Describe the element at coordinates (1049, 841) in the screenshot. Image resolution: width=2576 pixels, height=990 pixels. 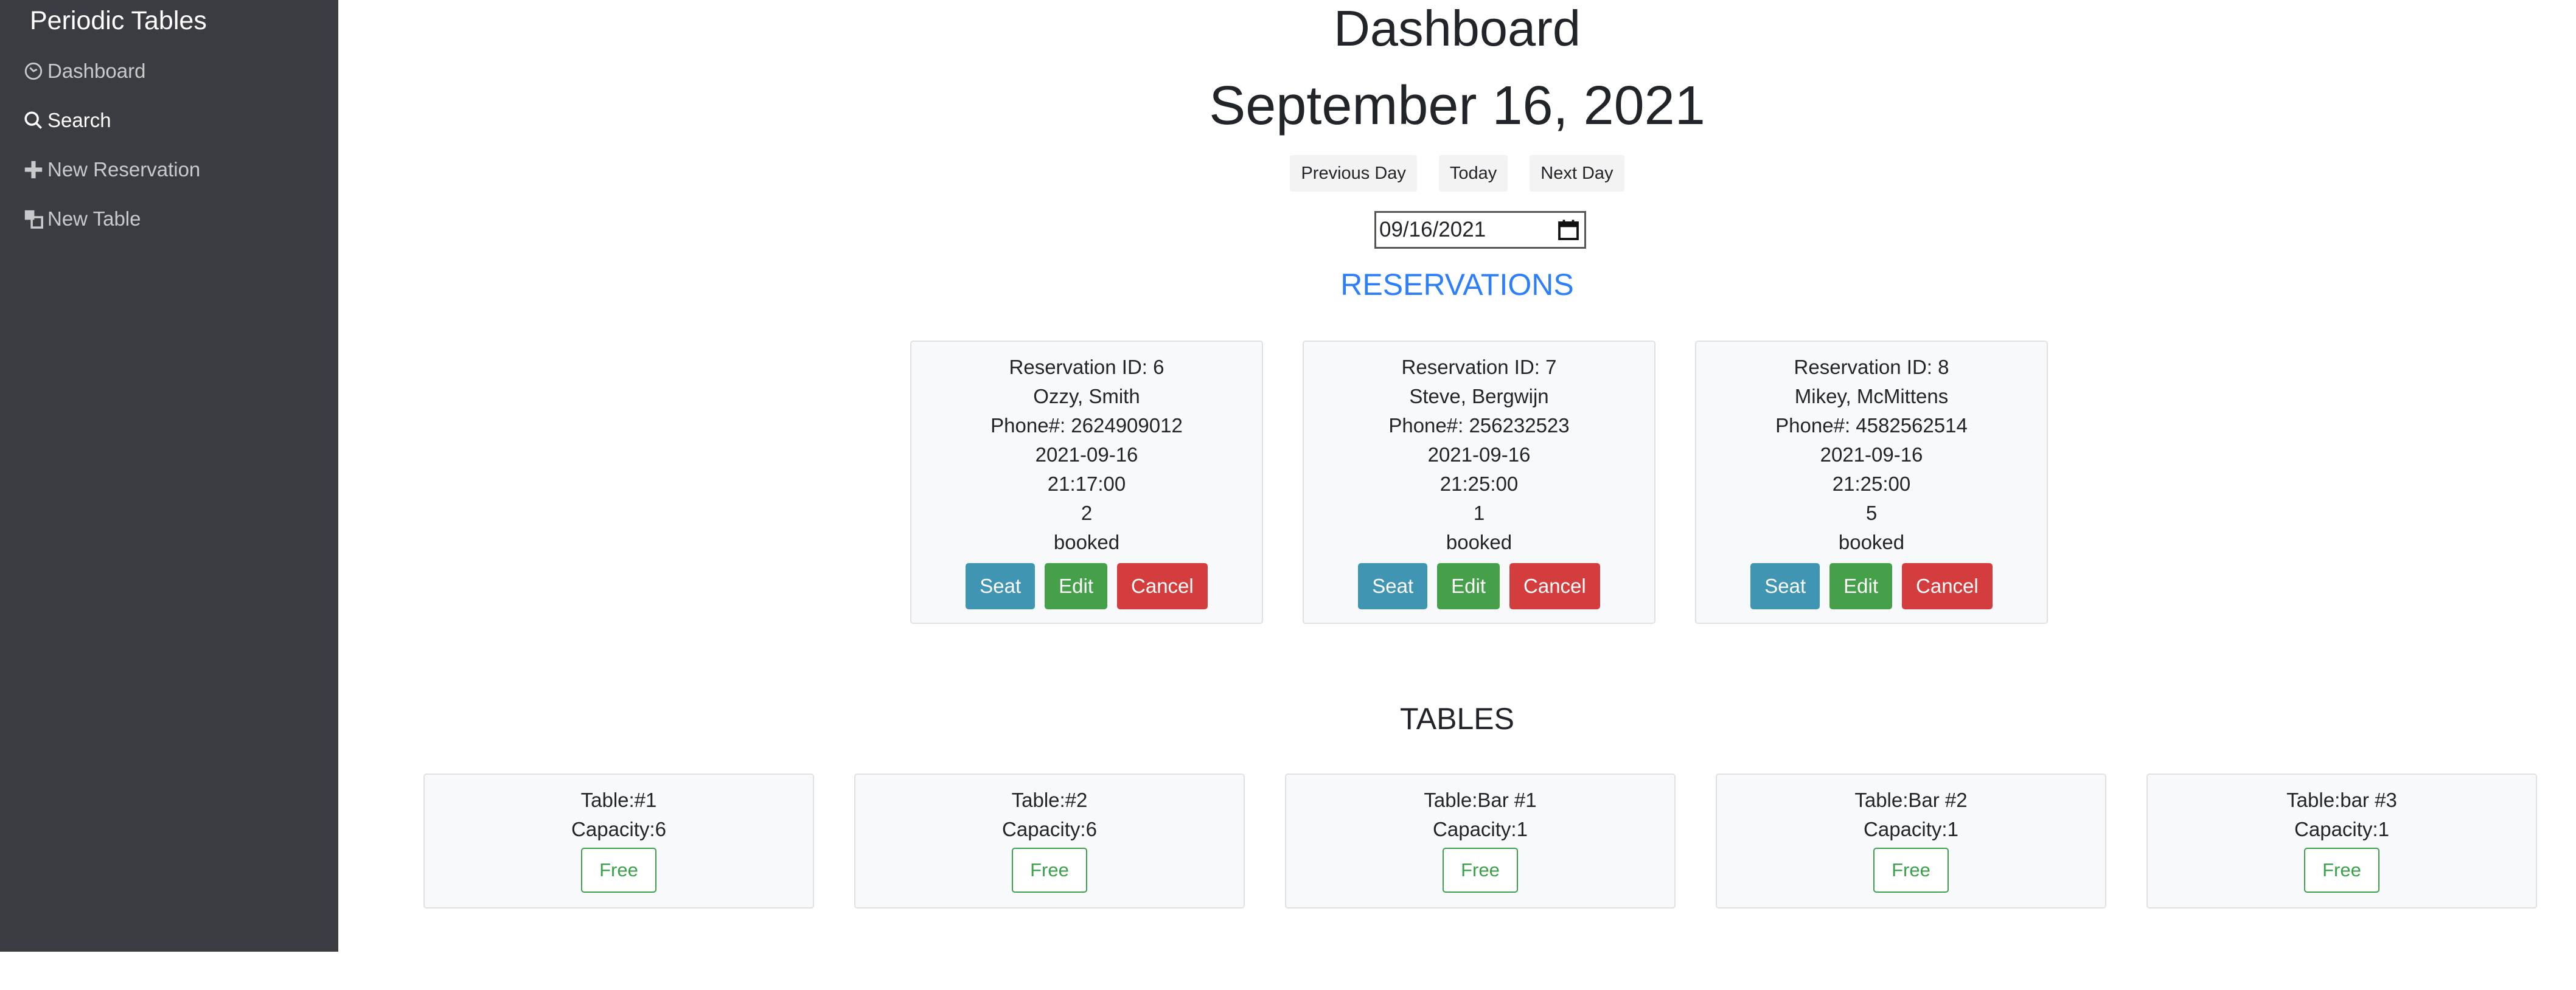
I see `table-card: Table:#2 Capacity:6 Free` at that location.